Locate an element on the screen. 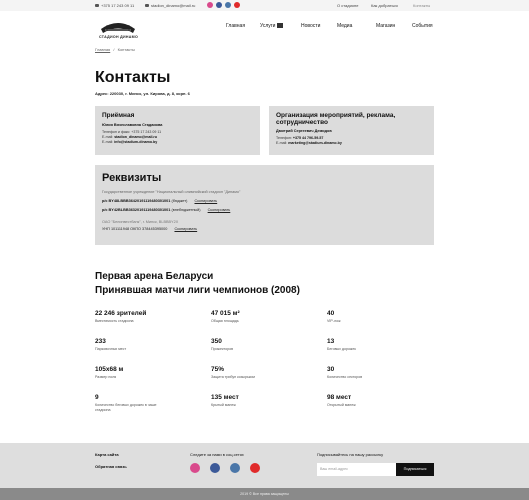 The width and height of the screenshot is (529, 500). stat-value: 135 мест is located at coordinates (225, 397).